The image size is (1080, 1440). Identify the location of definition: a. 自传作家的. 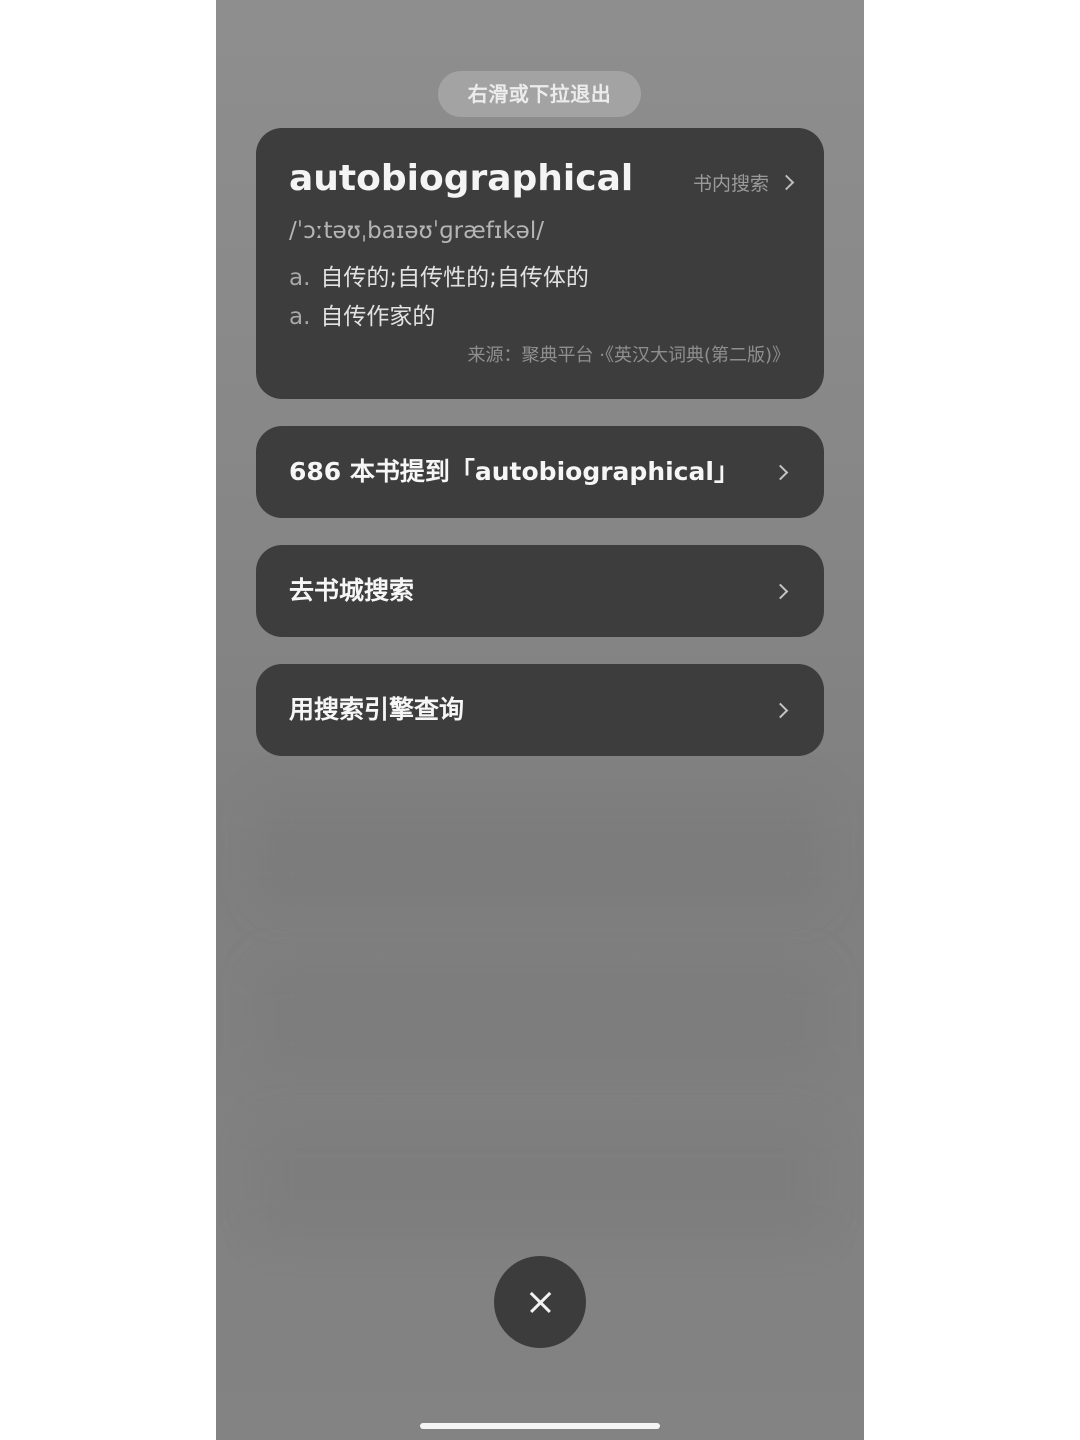
(362, 314).